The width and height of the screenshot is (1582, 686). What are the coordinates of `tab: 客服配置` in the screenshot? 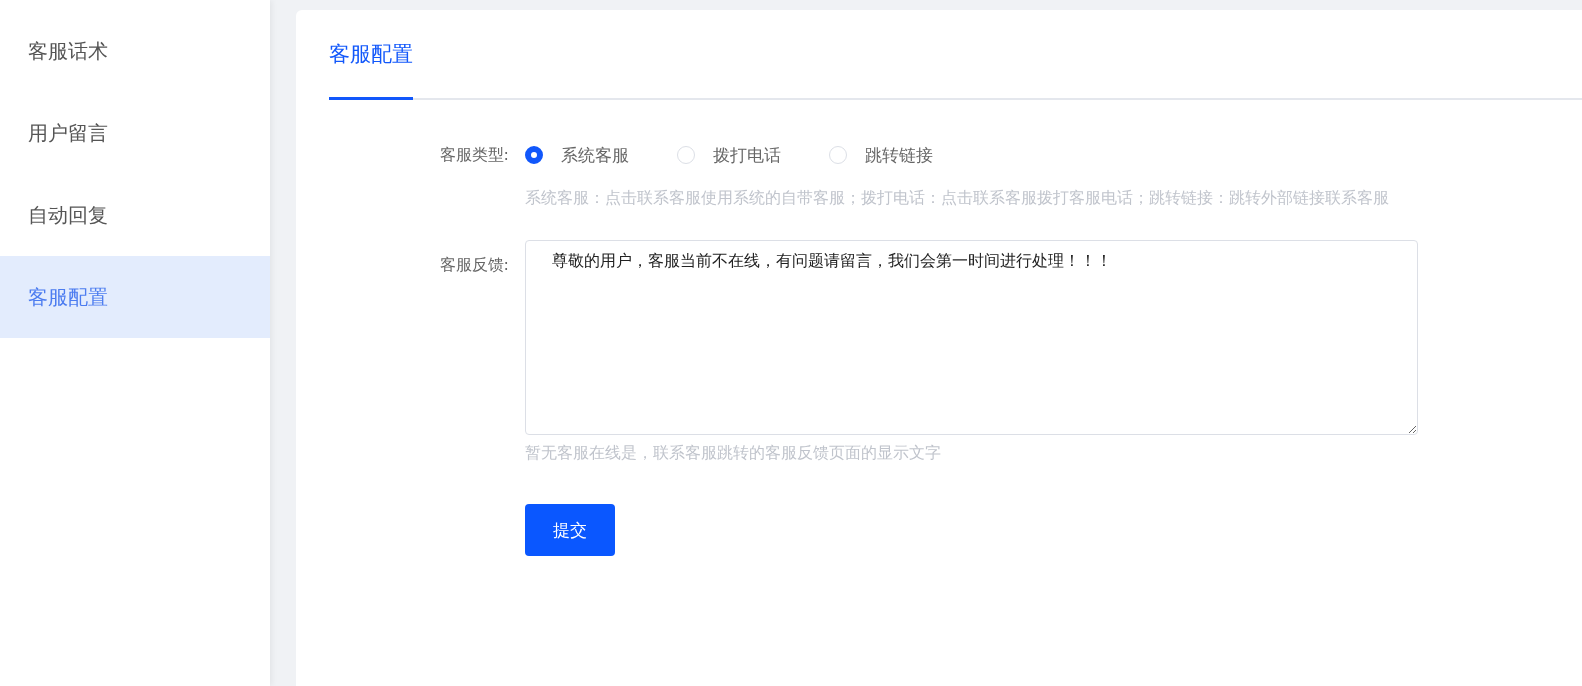 It's located at (371, 55).